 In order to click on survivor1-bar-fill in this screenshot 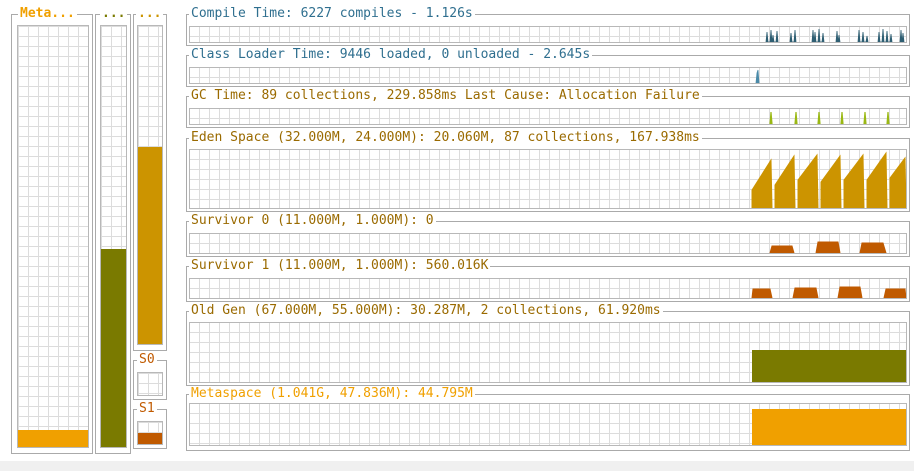, I will do `click(150, 438)`.